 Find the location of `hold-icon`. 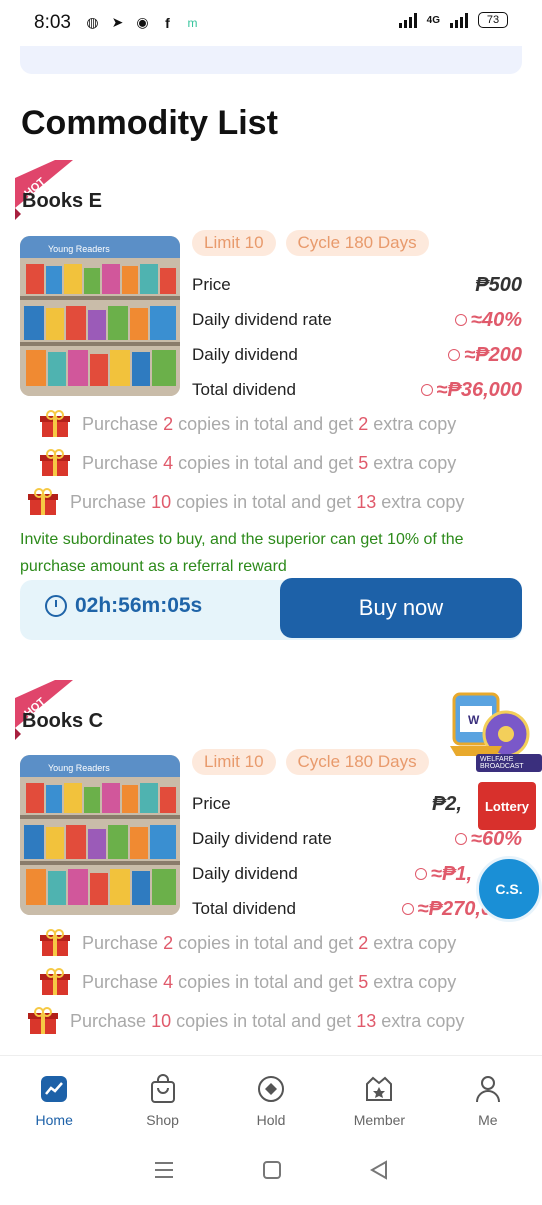

hold-icon is located at coordinates (271, 1089).